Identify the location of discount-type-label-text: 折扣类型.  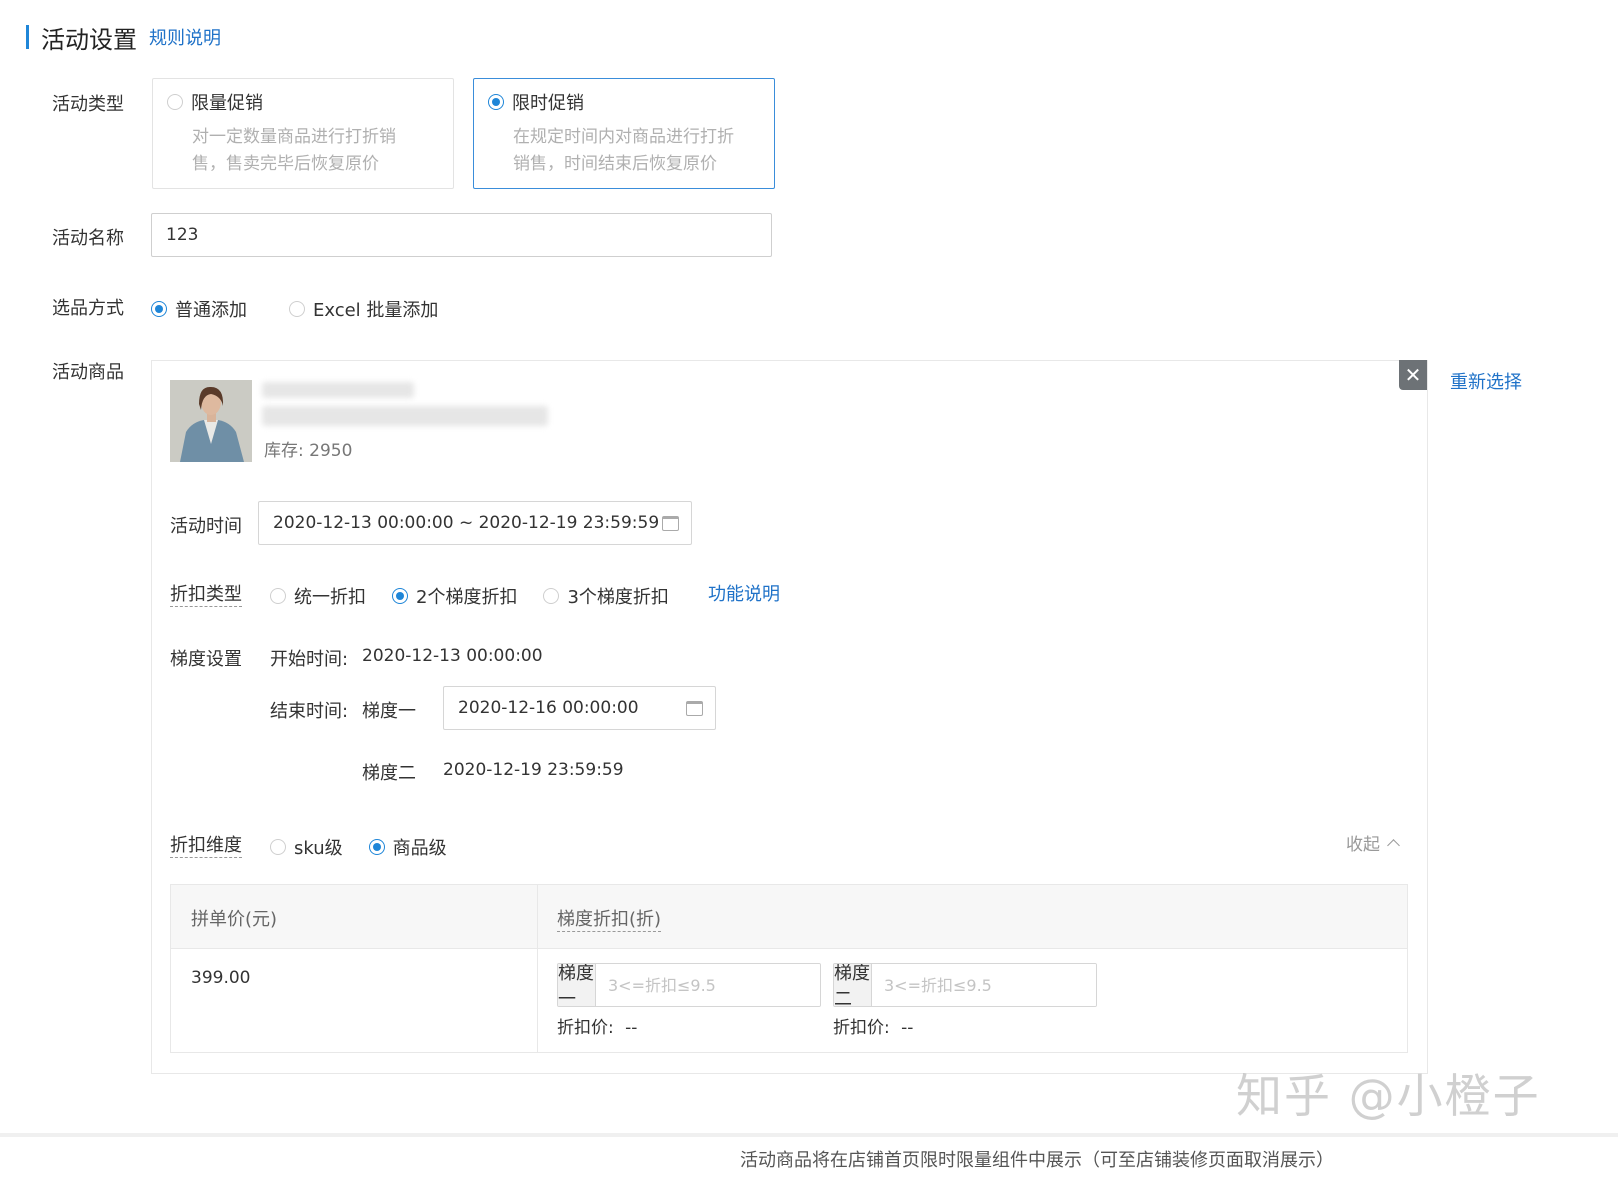
(206, 595).